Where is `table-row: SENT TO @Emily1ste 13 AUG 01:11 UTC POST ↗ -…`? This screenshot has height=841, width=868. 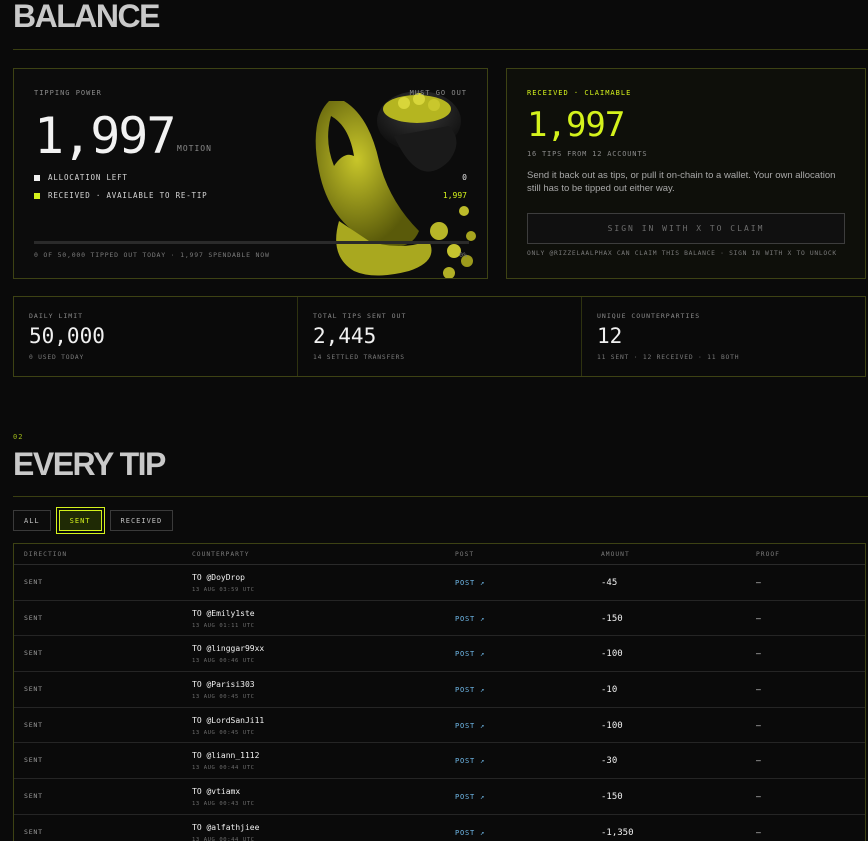 table-row: SENT TO @Emily1ste 13 AUG 01:11 UTC POST ↗ -… is located at coordinates (439, 619).